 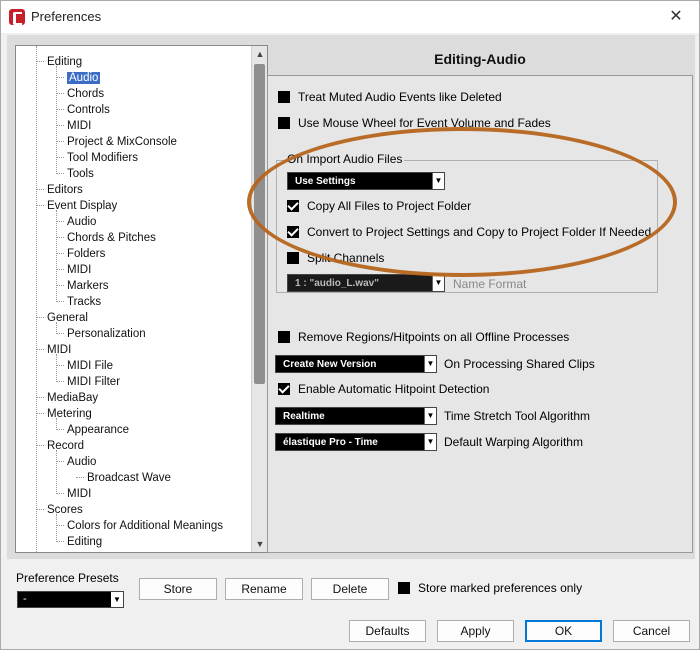 I want to click on cubase-app-icon, so click(x=17, y=17).